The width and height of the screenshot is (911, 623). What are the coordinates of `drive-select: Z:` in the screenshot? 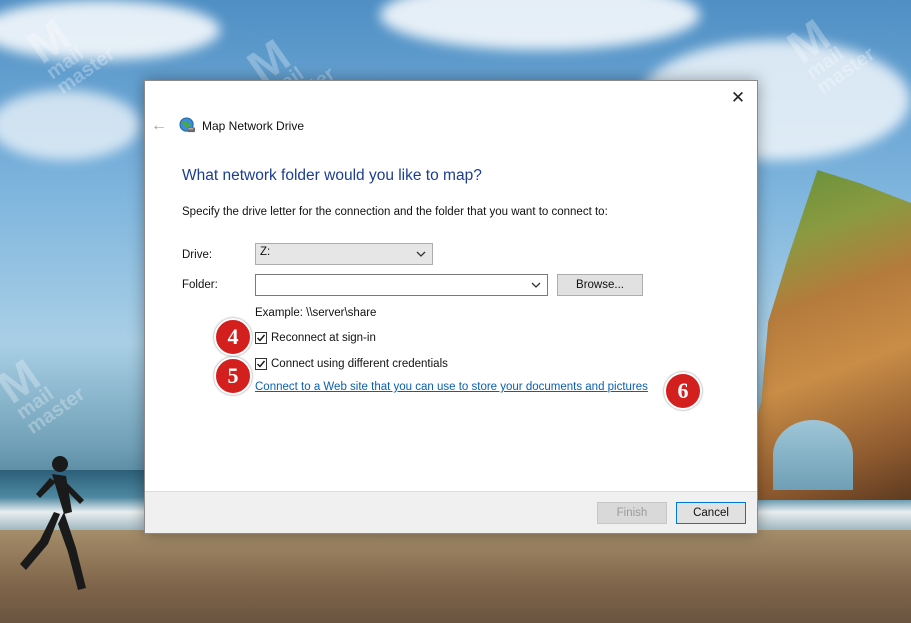 It's located at (344, 254).